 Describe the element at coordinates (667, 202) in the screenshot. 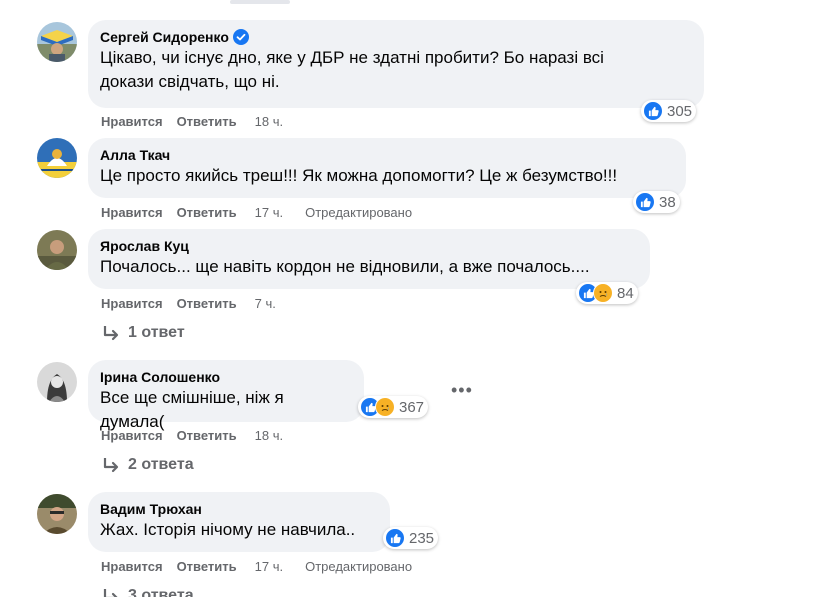

I see `reaction-count: 38` at that location.